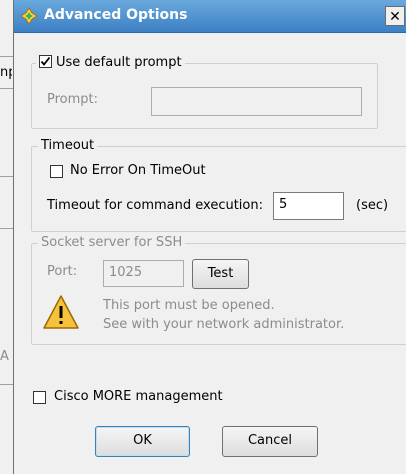 The width and height of the screenshot is (406, 474). What do you see at coordinates (155, 205) in the screenshot?
I see `timeout-label: Timeout for command execution:` at bounding box center [155, 205].